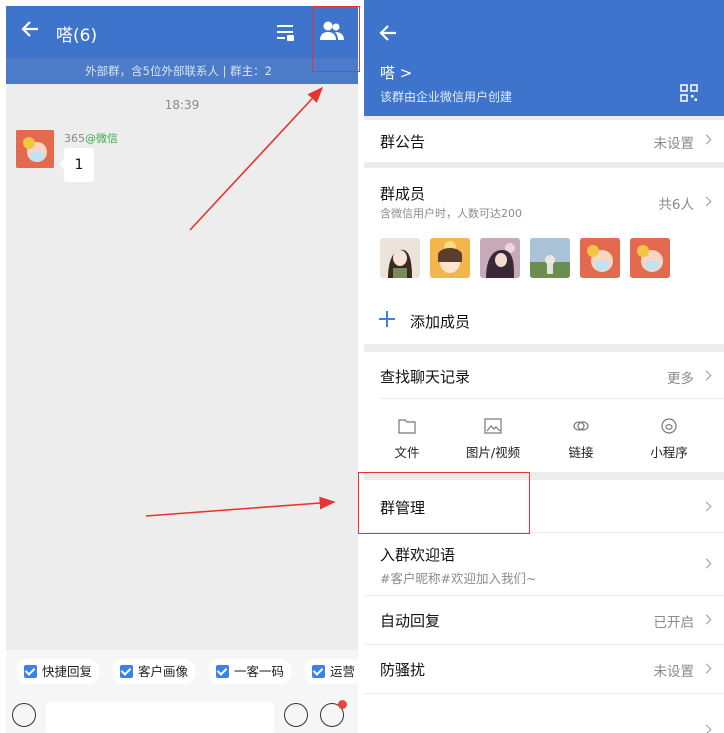 This screenshot has height=733, width=724. Describe the element at coordinates (680, 377) in the screenshot. I see `chat-history-more: 更多` at that location.